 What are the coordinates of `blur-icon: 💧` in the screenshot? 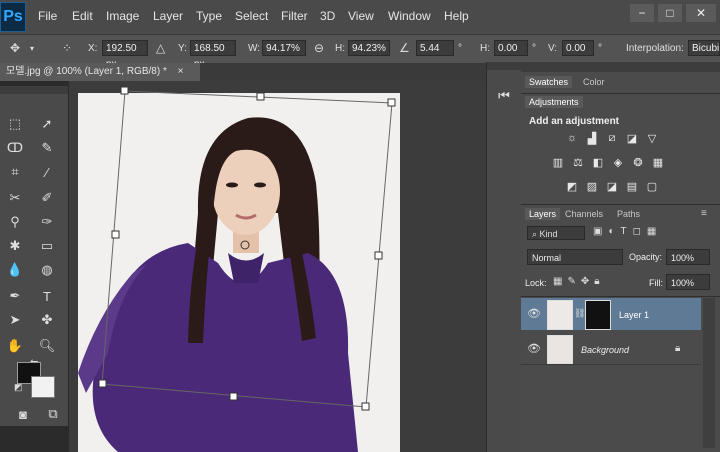 It's located at (15, 270).